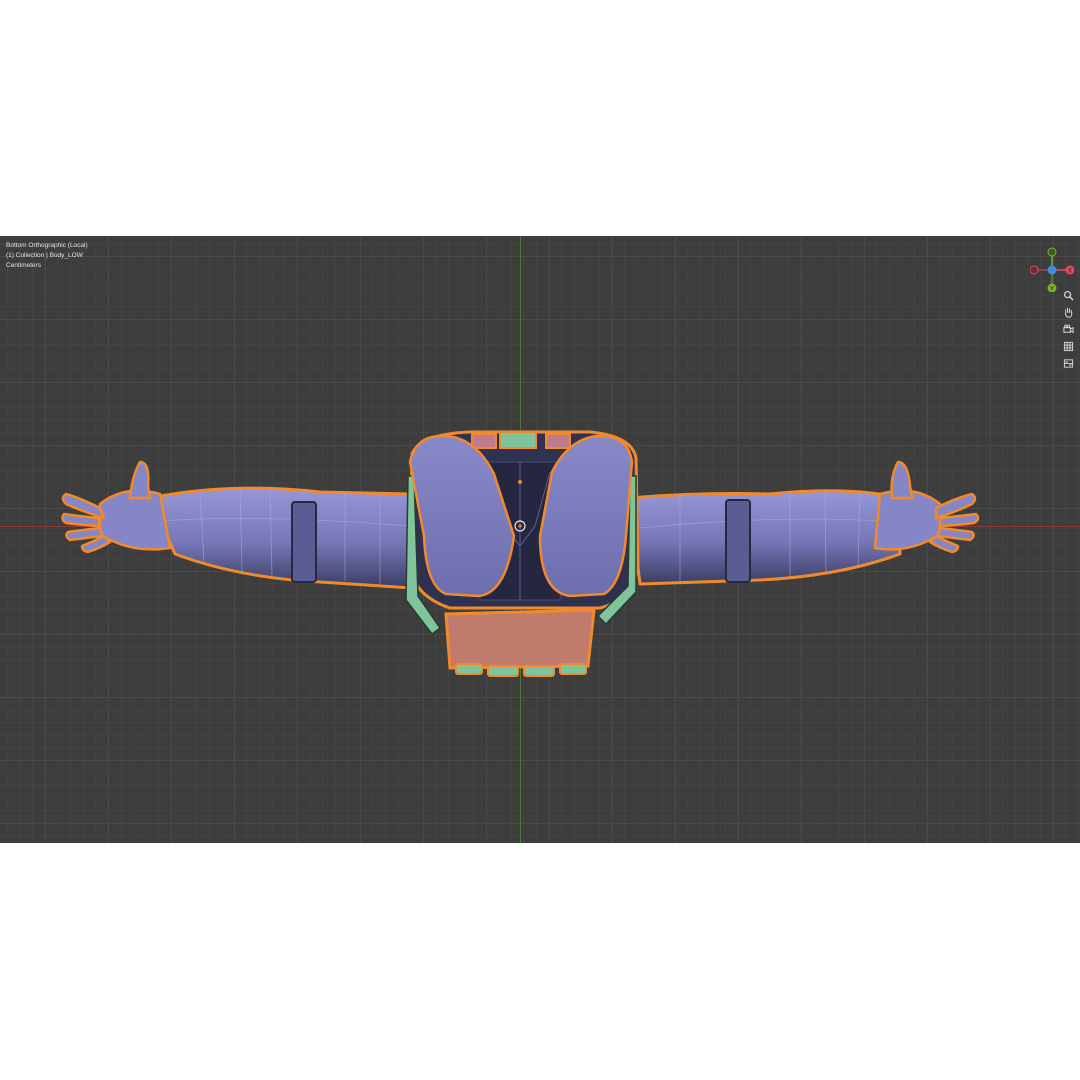  Describe the element at coordinates (521, 440) in the screenshot. I see `top-buckles` at that location.